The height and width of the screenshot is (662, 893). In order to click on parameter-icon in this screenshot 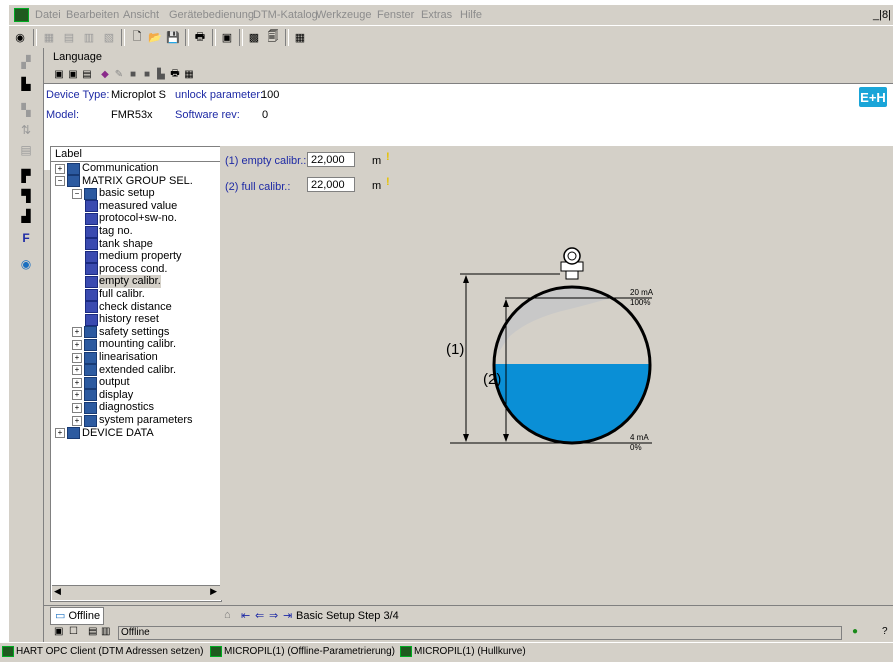, I will do `click(91, 256)`.